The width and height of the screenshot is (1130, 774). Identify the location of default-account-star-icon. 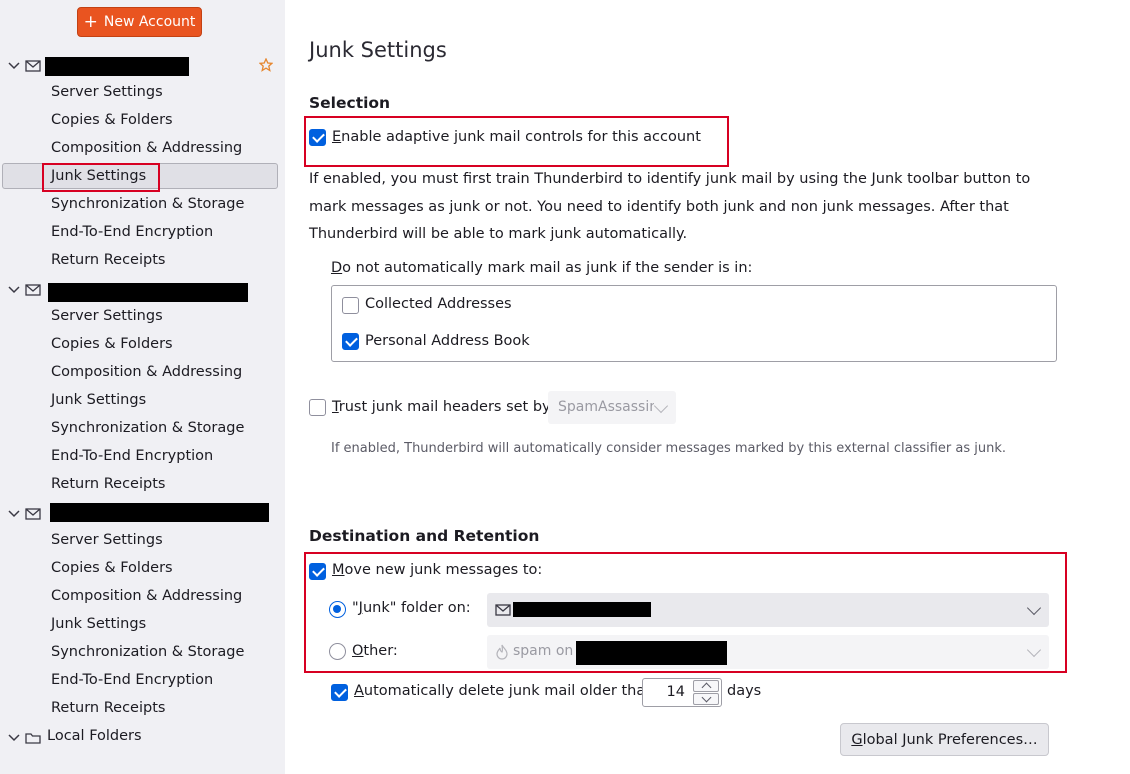
(266, 65).